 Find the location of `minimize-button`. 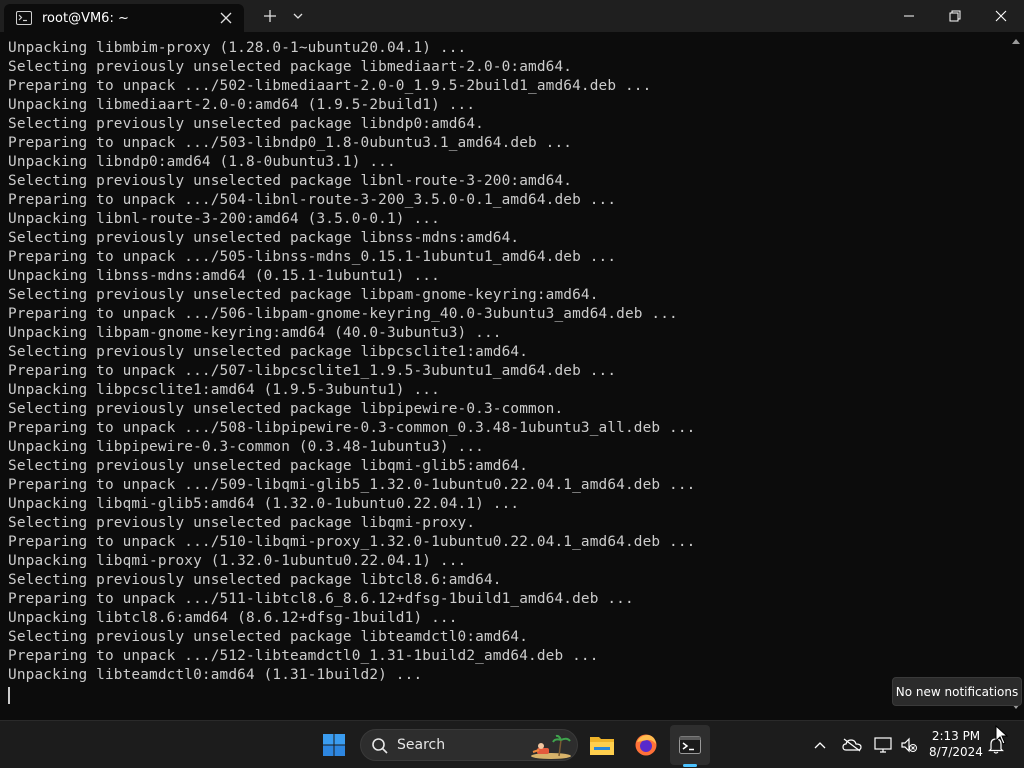

minimize-button is located at coordinates (909, 16).